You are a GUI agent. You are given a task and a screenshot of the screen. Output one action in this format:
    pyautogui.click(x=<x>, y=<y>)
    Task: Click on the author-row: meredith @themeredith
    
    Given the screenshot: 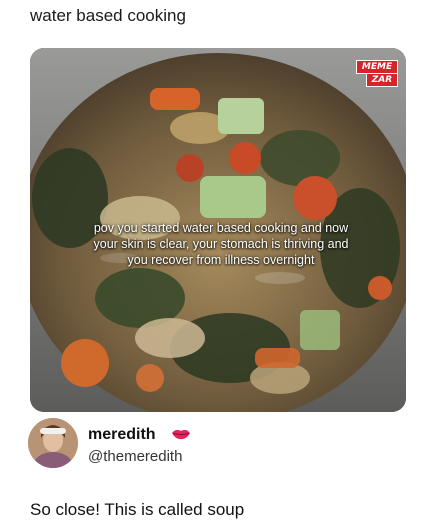 What is the action you would take?
    pyautogui.click(x=218, y=445)
    